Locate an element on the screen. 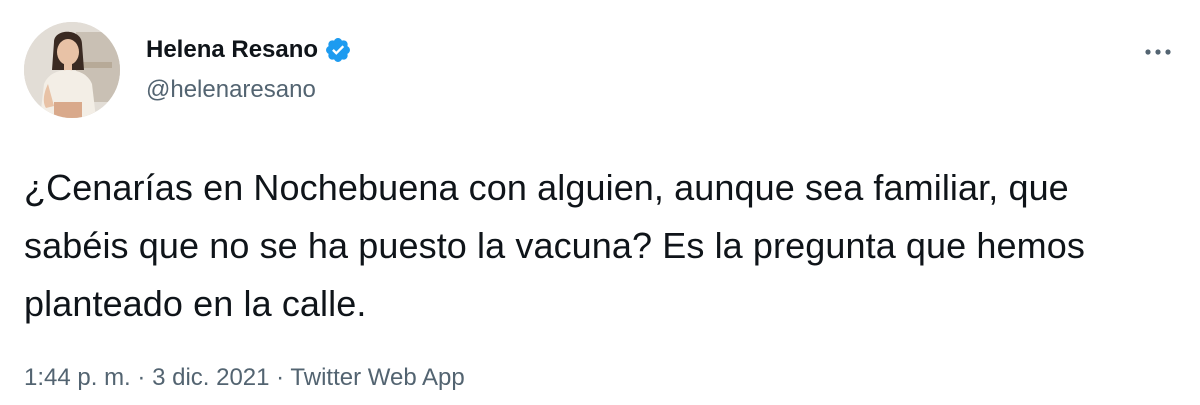  more-options-icon is located at coordinates (1158, 52).